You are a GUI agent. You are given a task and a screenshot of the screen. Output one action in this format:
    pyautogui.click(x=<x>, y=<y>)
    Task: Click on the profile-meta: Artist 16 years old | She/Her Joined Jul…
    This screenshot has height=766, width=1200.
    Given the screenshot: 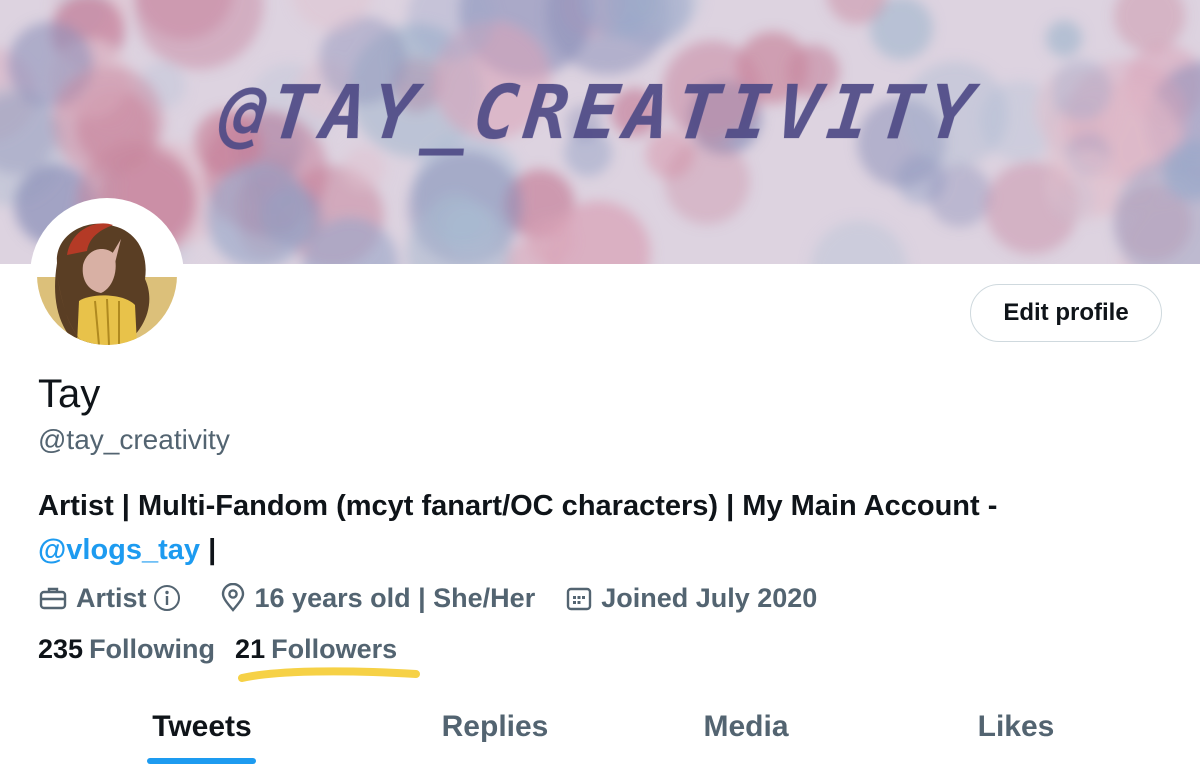 What is the action you would take?
    pyautogui.click(x=442, y=598)
    